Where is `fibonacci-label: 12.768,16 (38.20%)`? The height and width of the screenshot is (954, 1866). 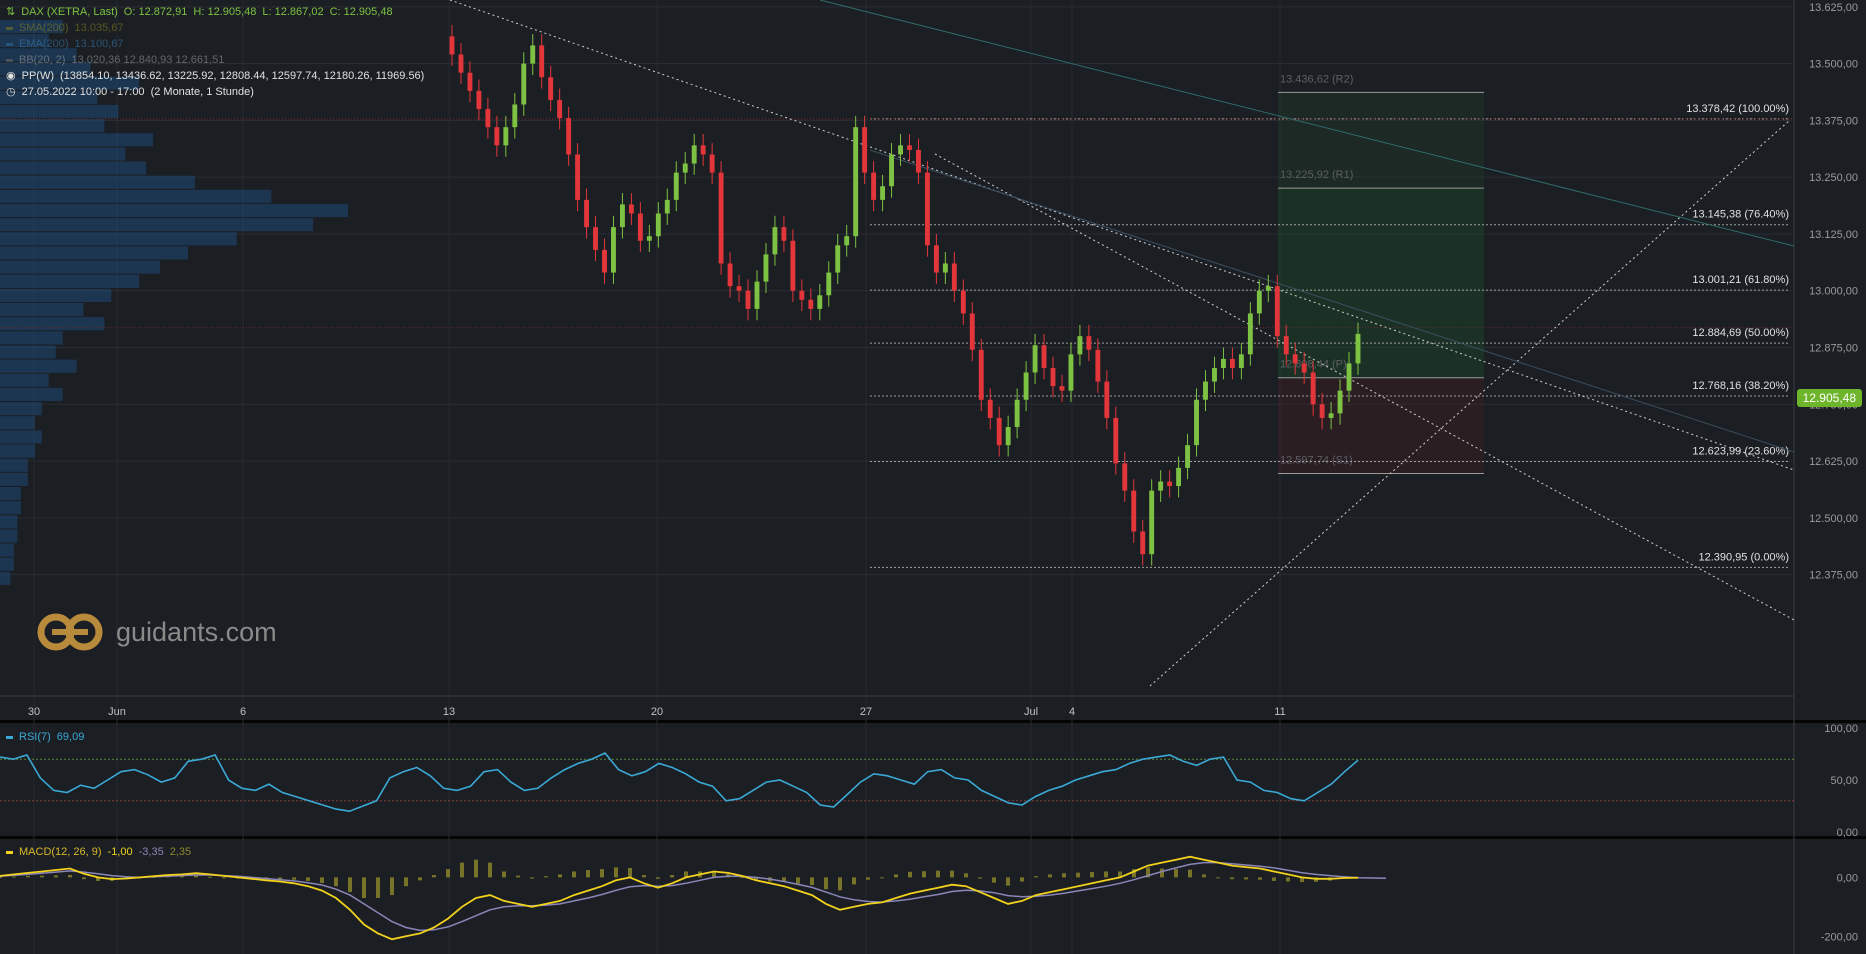
fibonacci-label: 12.768,16 (38.20%) is located at coordinates (1740, 386).